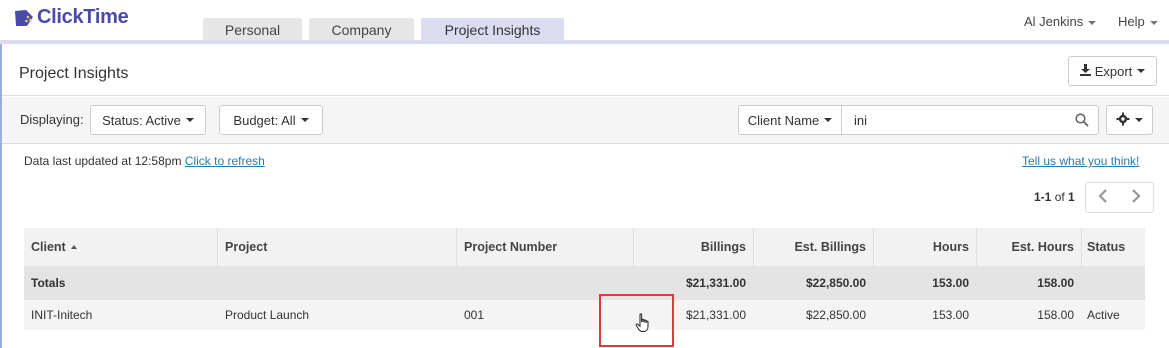 This screenshot has width=1169, height=348. I want to click on export-label: Export, so click(1113, 71).